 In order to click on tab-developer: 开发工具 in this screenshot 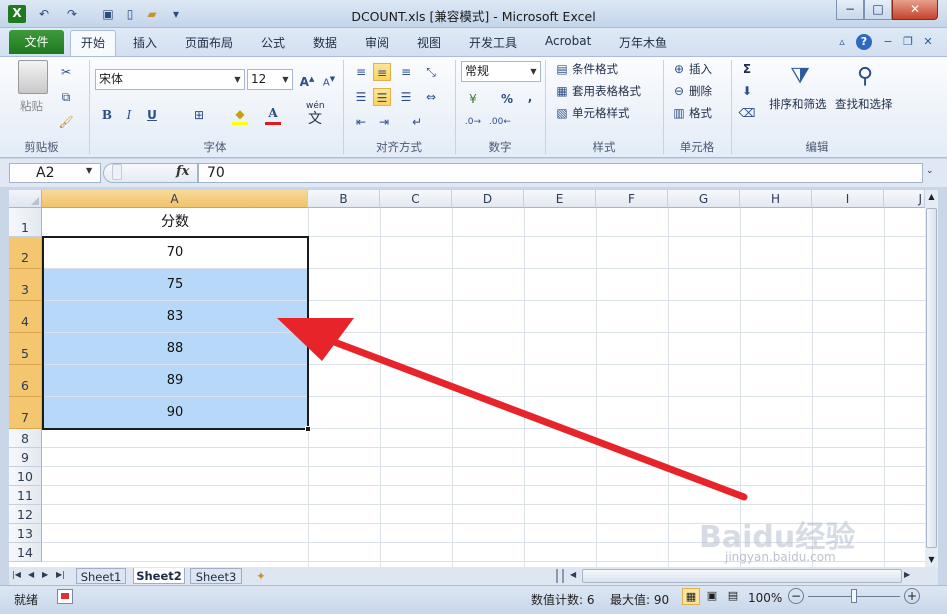, I will do `click(493, 43)`.